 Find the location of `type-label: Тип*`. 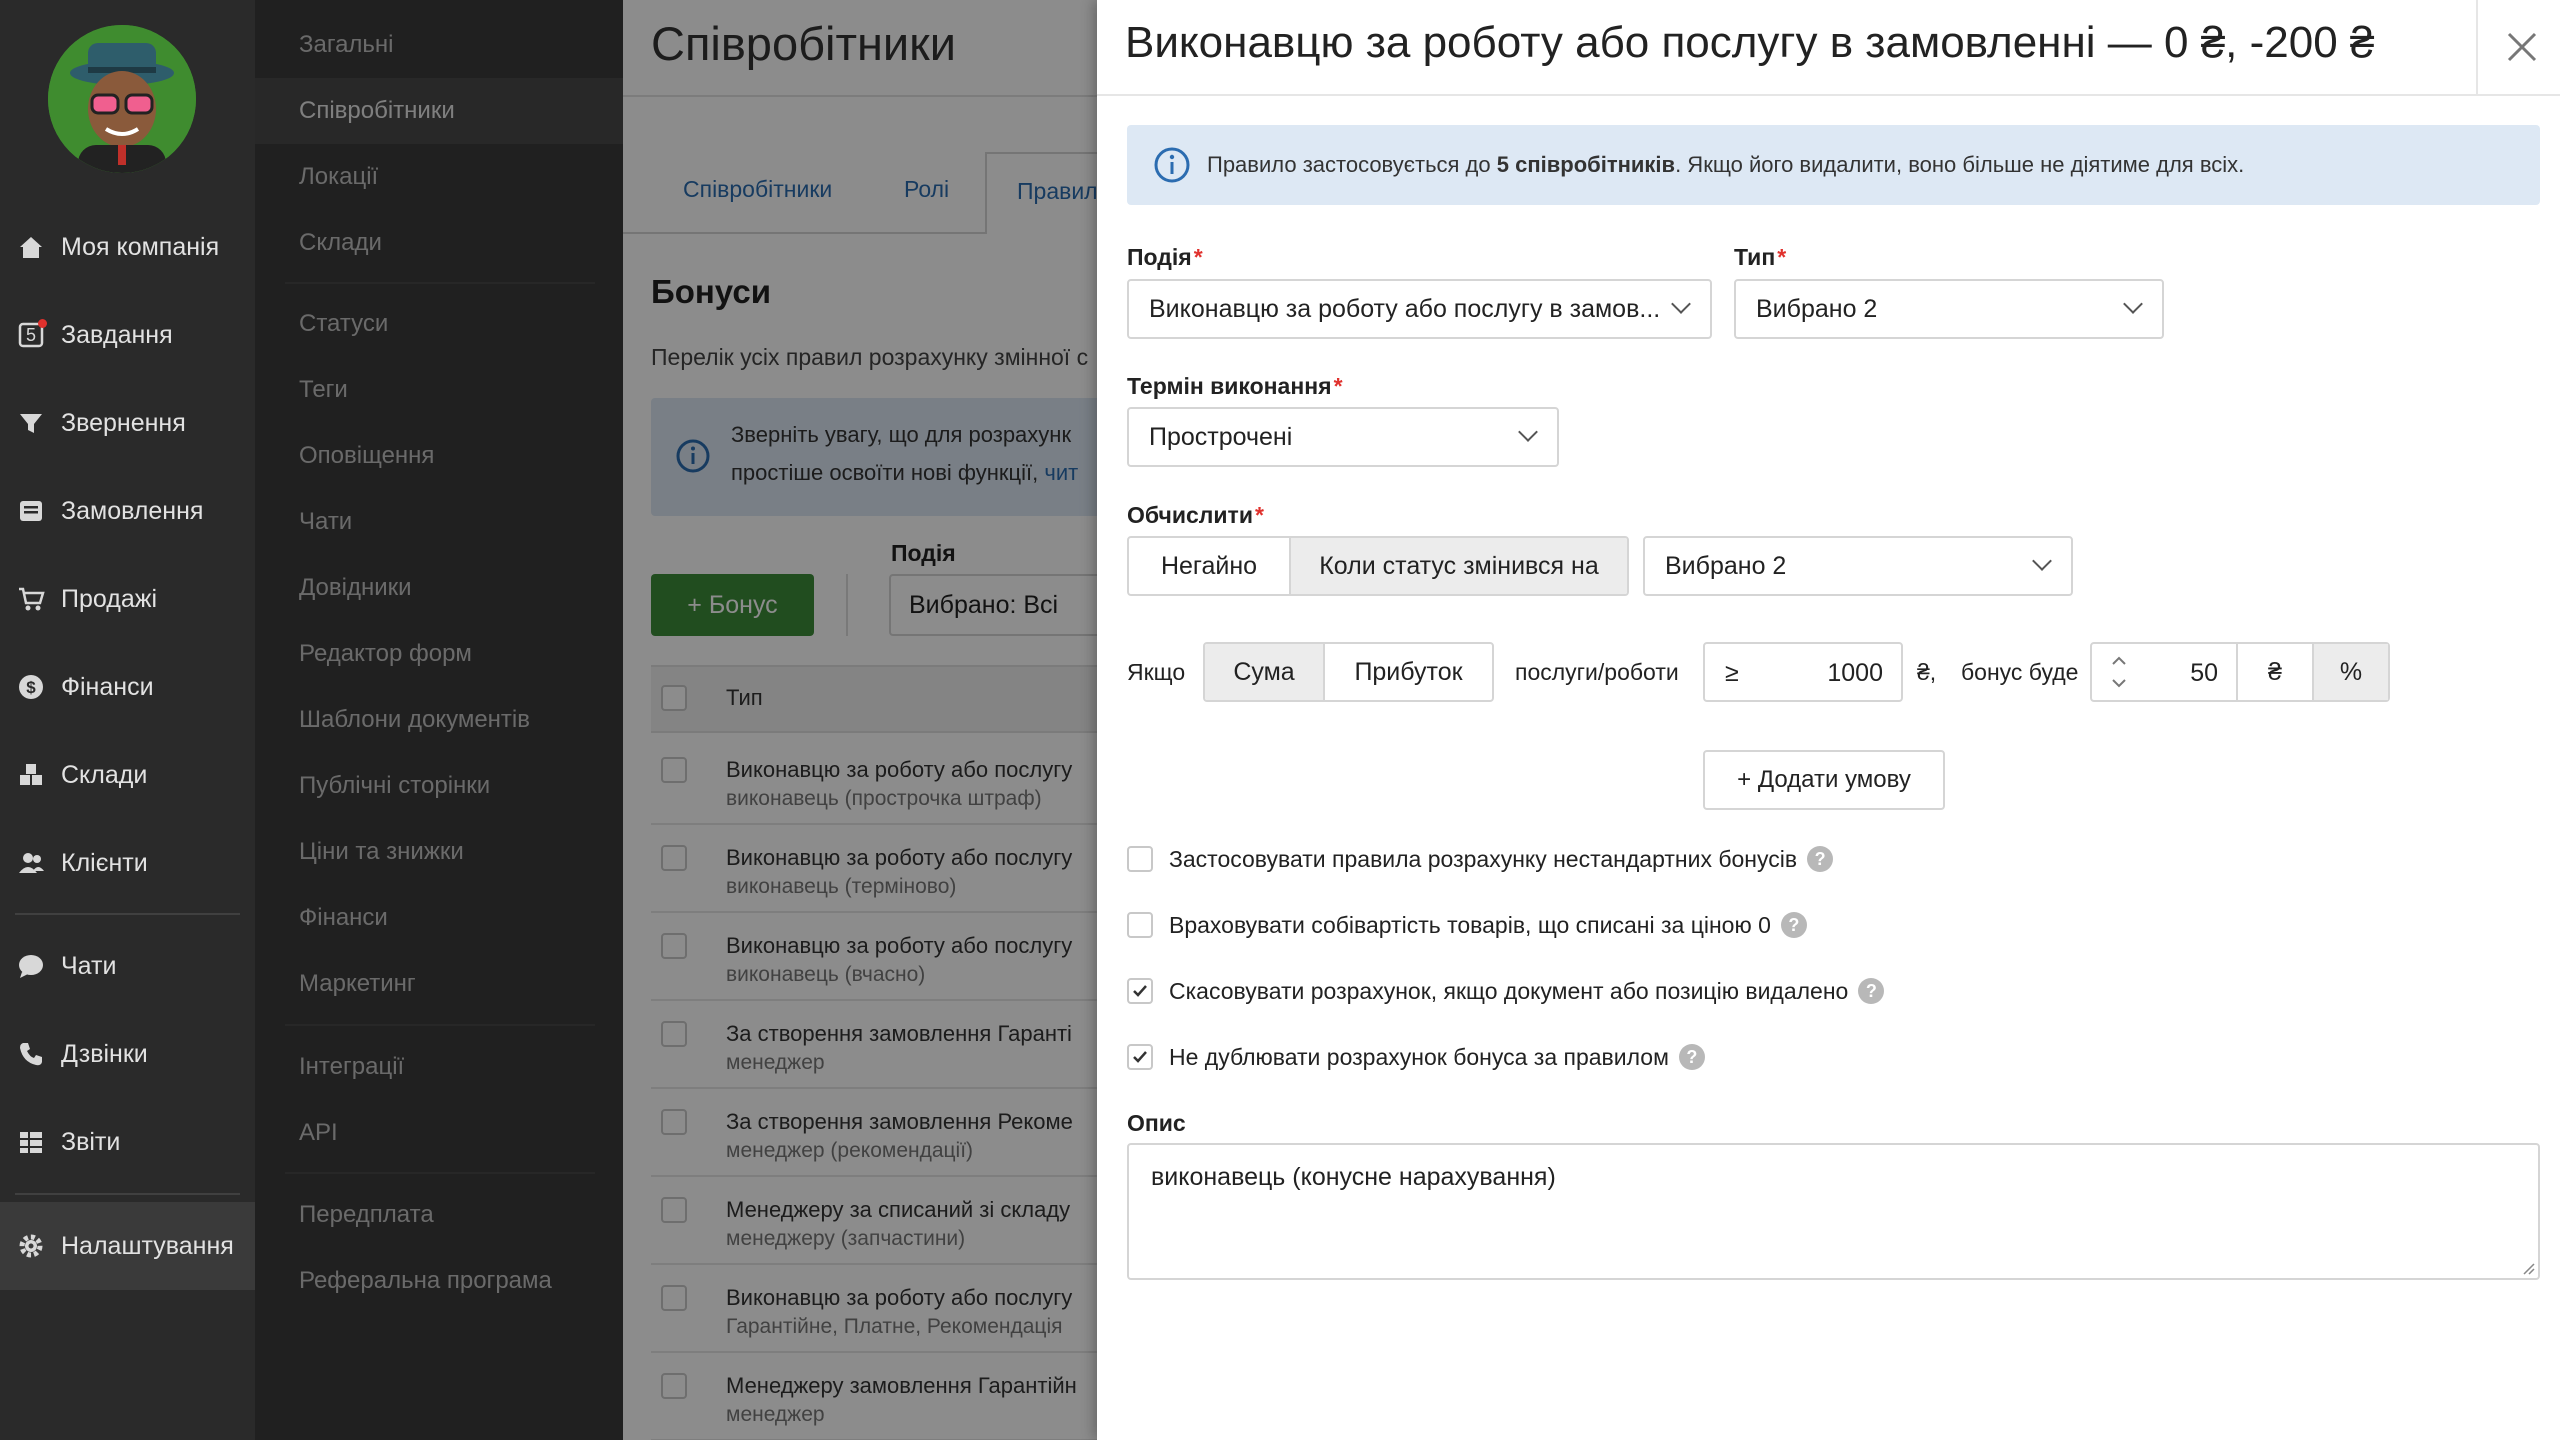

type-label: Тип* is located at coordinates (1760, 257).